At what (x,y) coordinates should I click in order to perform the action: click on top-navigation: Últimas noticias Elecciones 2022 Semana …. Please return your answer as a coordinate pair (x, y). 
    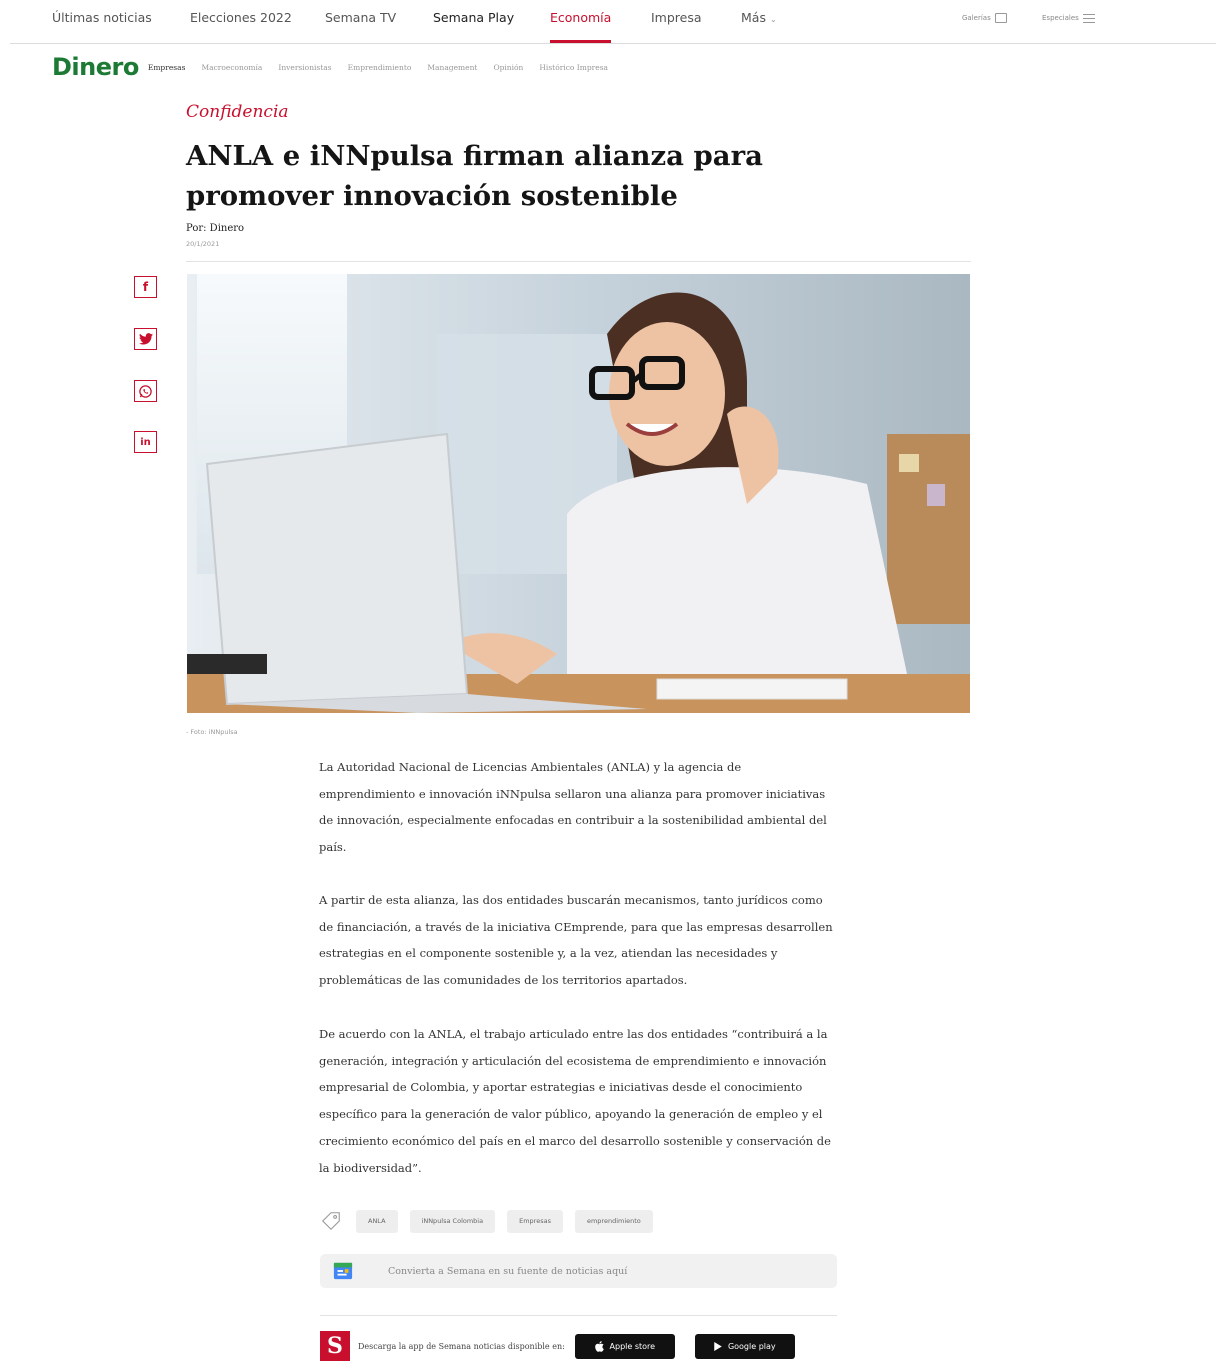
    Looking at the image, I should click on (613, 22).